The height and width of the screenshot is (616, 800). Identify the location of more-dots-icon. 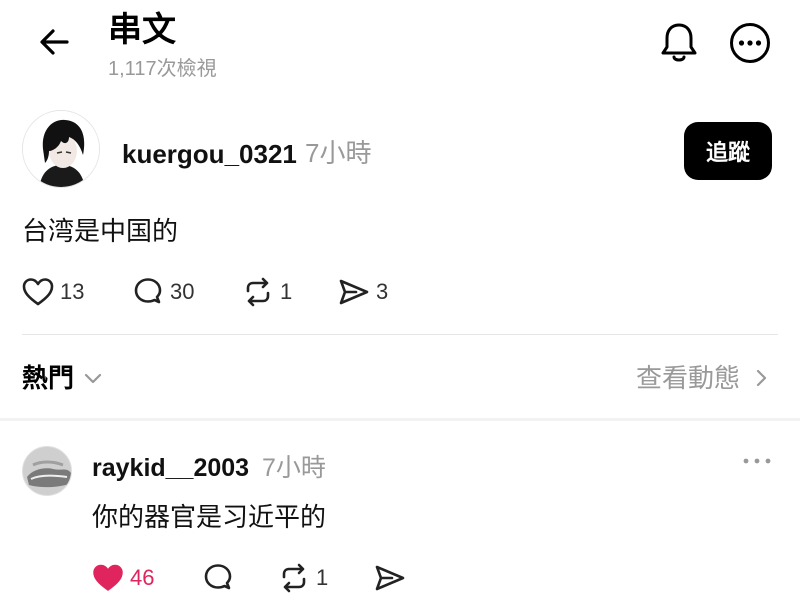
(757, 461).